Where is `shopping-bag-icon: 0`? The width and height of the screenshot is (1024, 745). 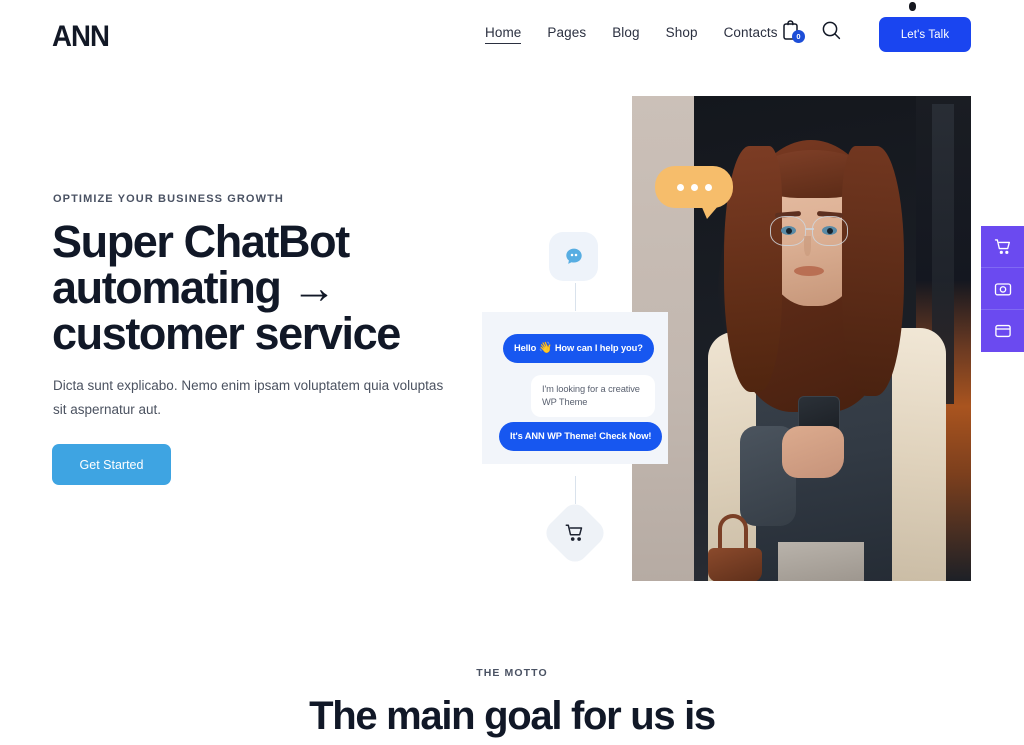
shopping-bag-icon: 0 is located at coordinates (793, 31).